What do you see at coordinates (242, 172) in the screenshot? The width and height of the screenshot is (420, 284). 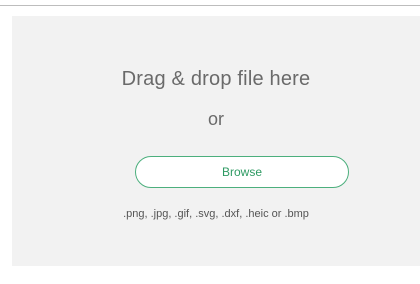 I see `browse-button: Browse` at bounding box center [242, 172].